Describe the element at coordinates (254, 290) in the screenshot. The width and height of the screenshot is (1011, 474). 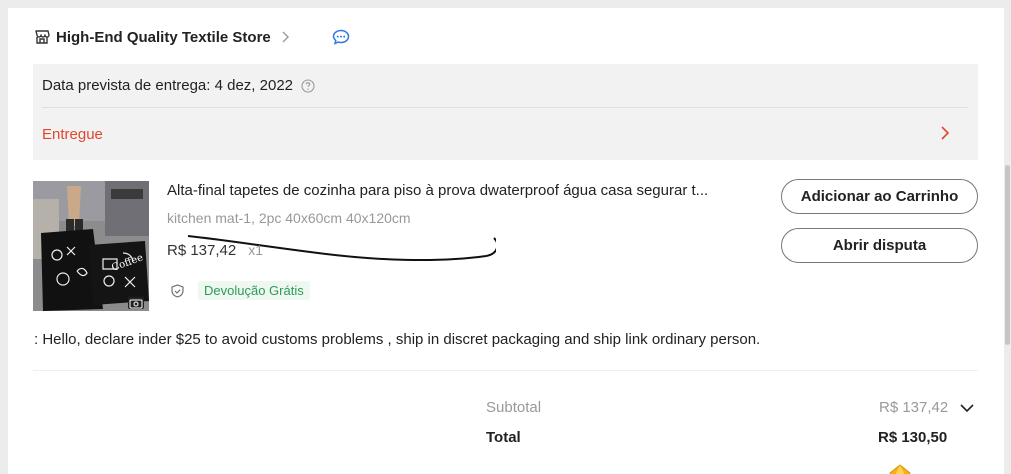
I see `free-return-badge: Devolução Grátis` at that location.